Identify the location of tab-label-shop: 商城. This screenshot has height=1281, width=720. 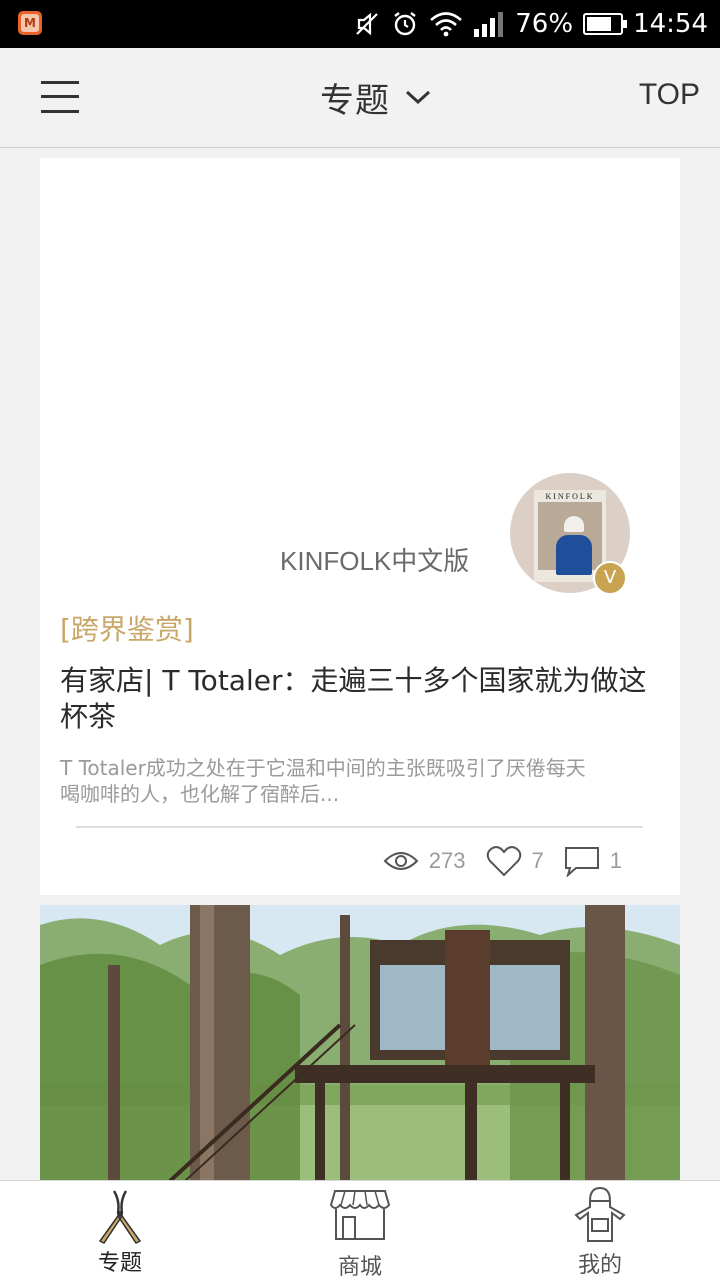
(359, 1267).